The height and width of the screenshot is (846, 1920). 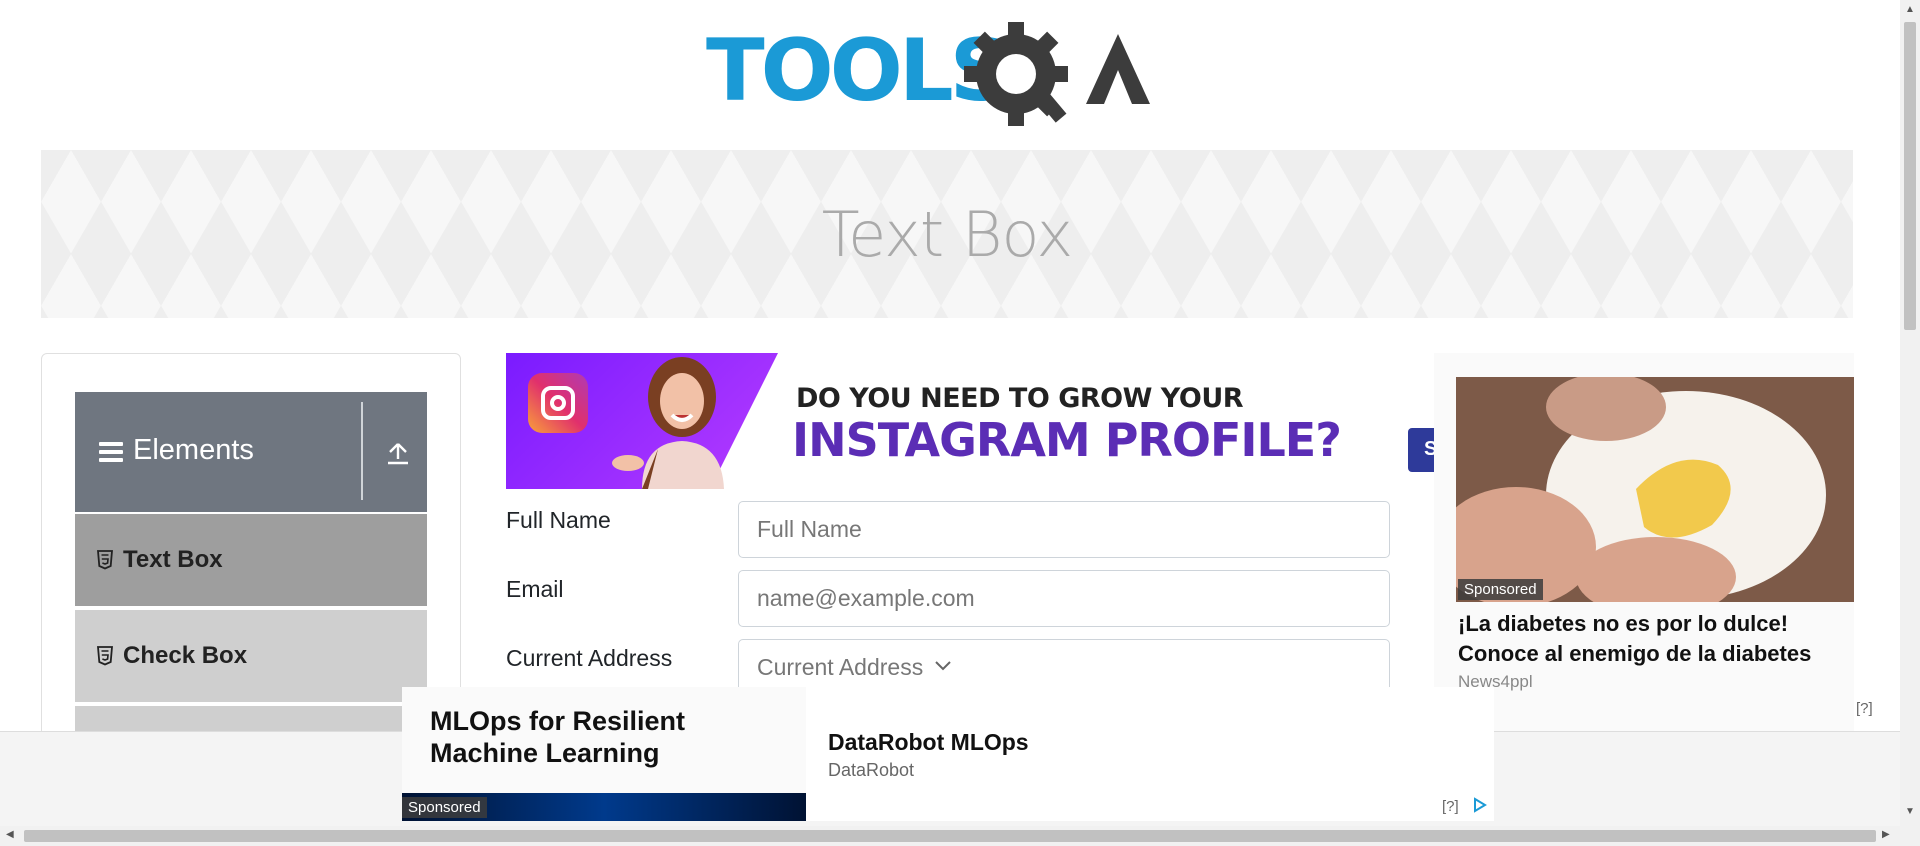 I want to click on ad-woman-image, so click(x=668, y=423).